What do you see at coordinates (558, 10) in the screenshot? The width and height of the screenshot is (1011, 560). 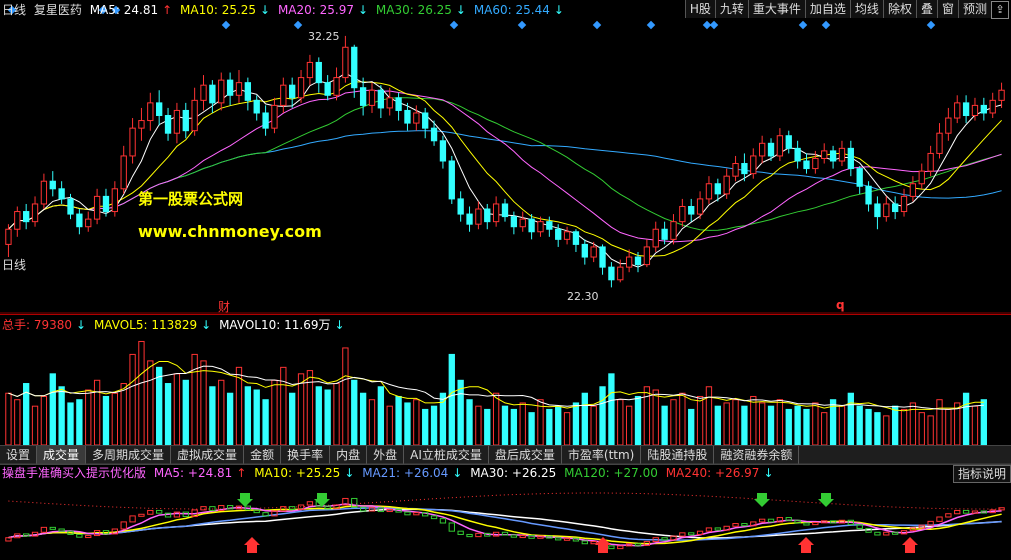 I see `ma60-down-icon: ↓` at bounding box center [558, 10].